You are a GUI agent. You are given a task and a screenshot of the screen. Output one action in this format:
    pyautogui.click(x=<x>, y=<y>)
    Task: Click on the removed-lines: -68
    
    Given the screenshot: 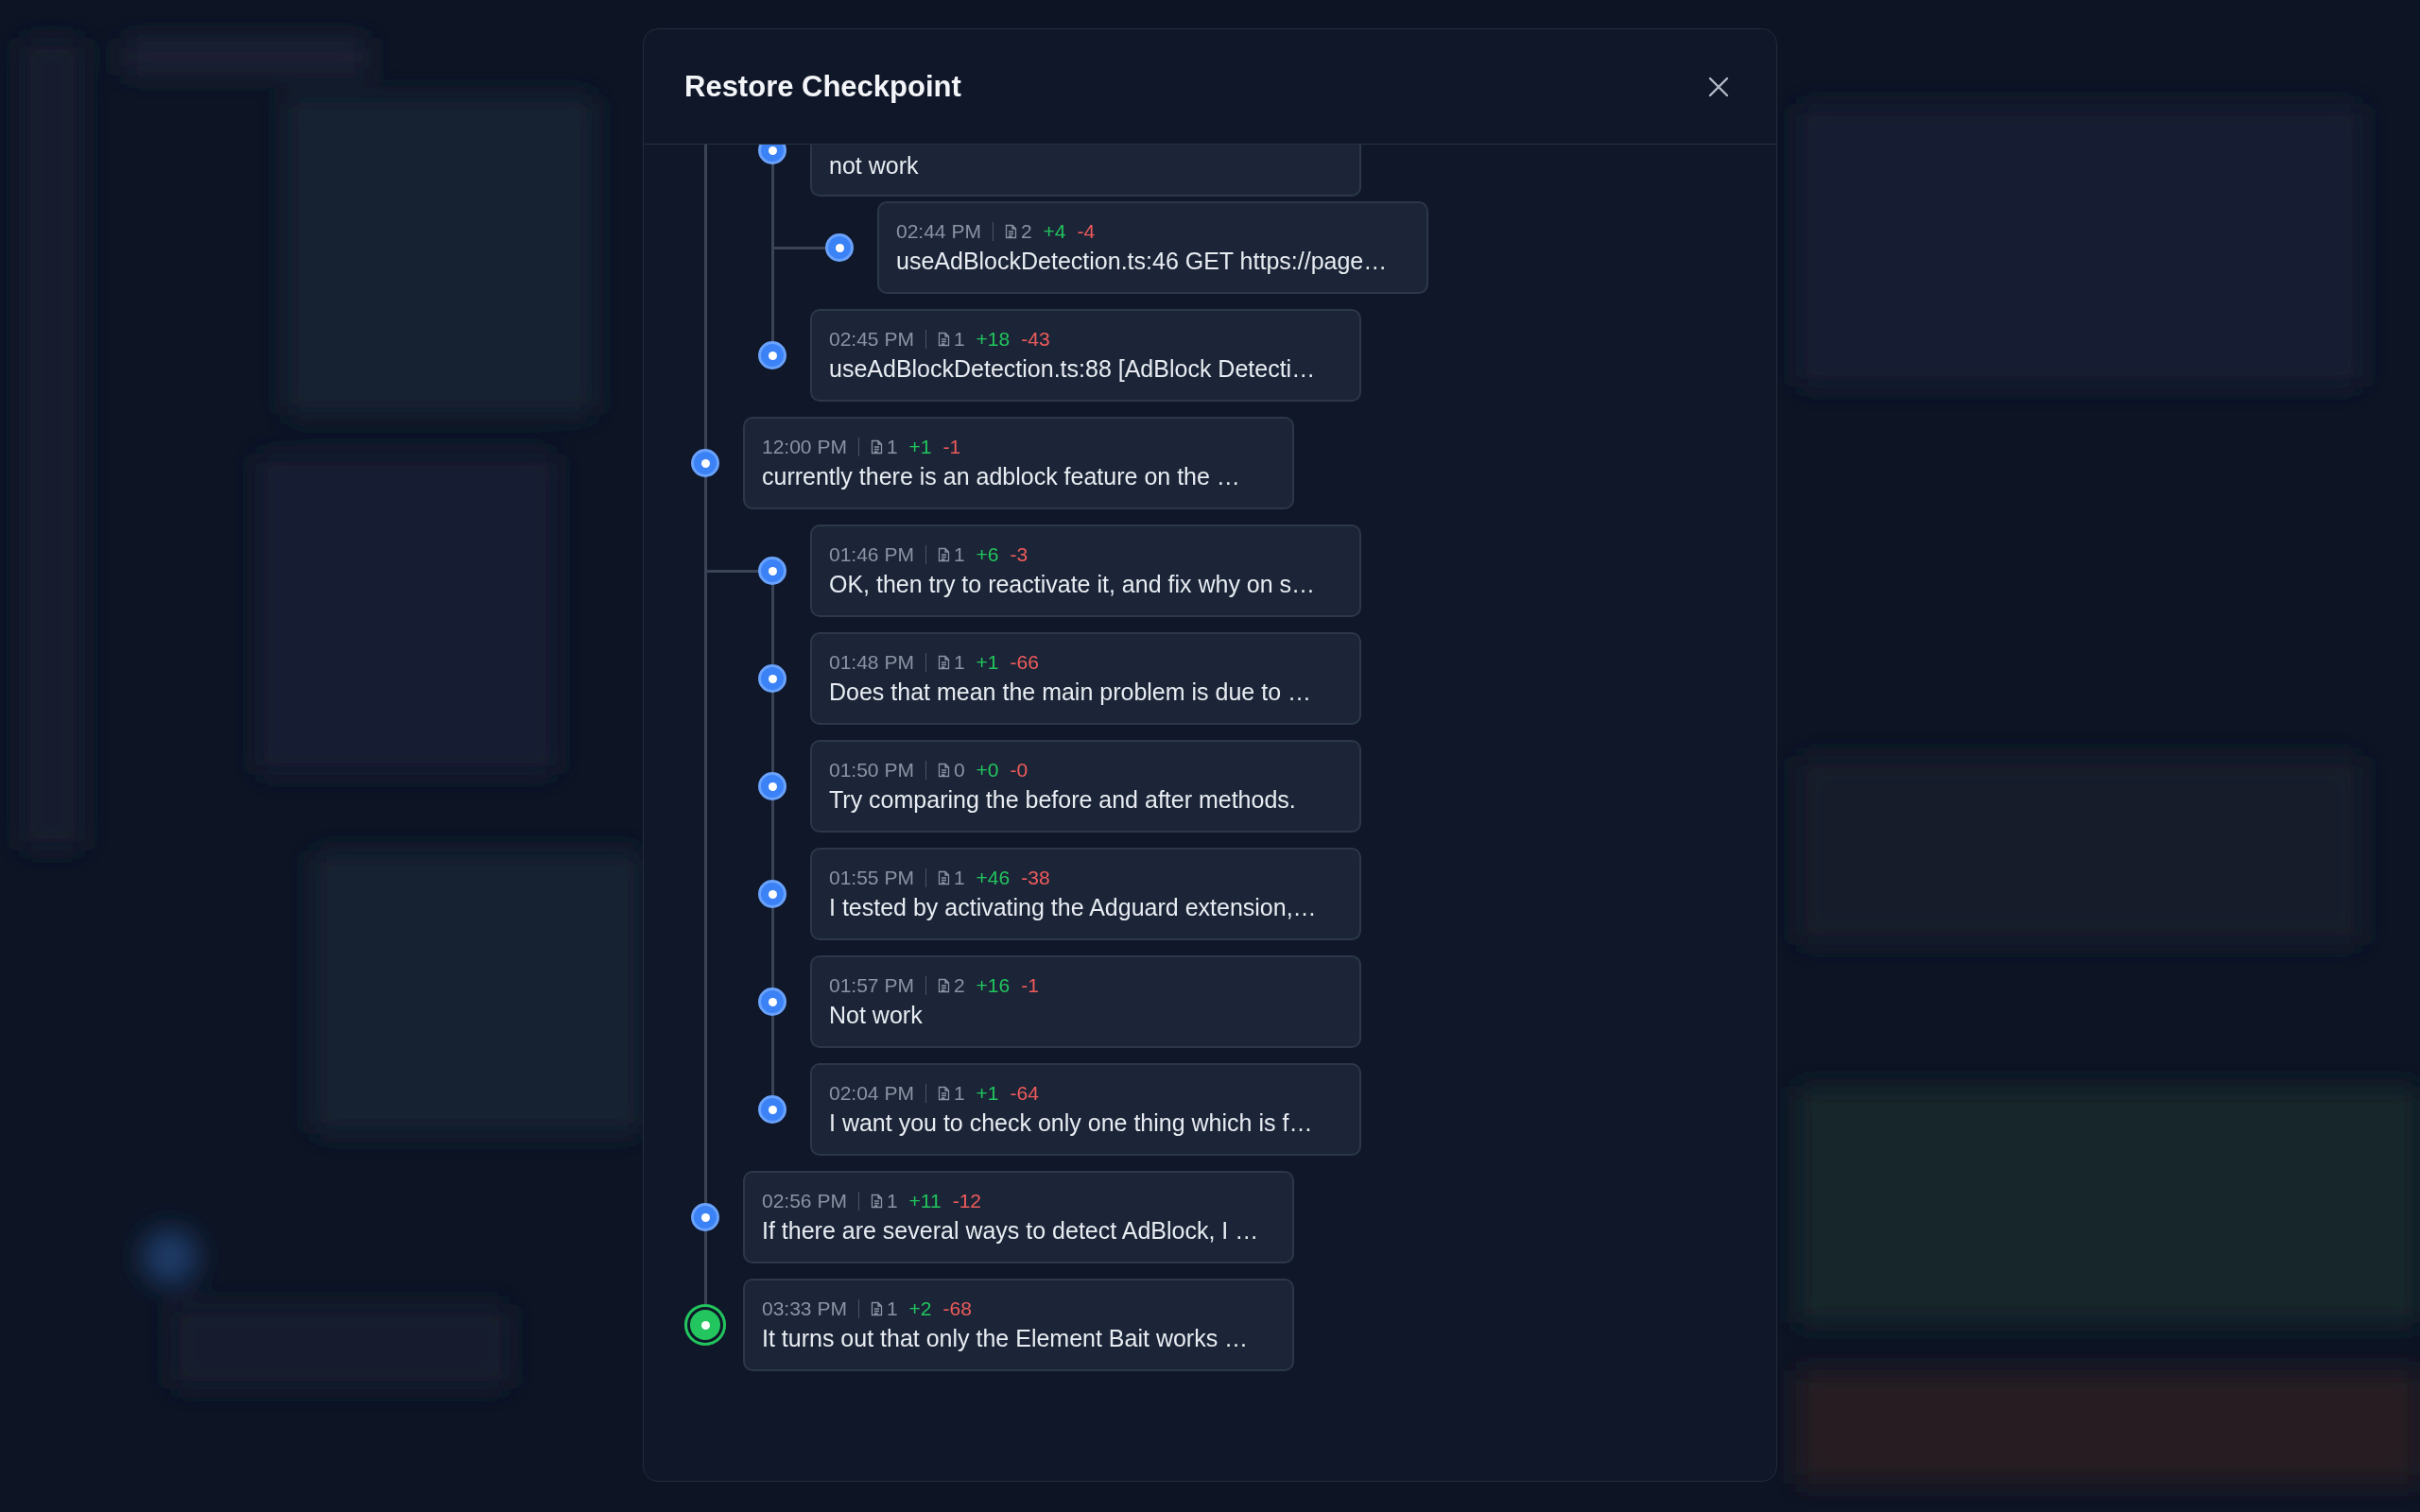 What is the action you would take?
    pyautogui.click(x=957, y=1308)
    